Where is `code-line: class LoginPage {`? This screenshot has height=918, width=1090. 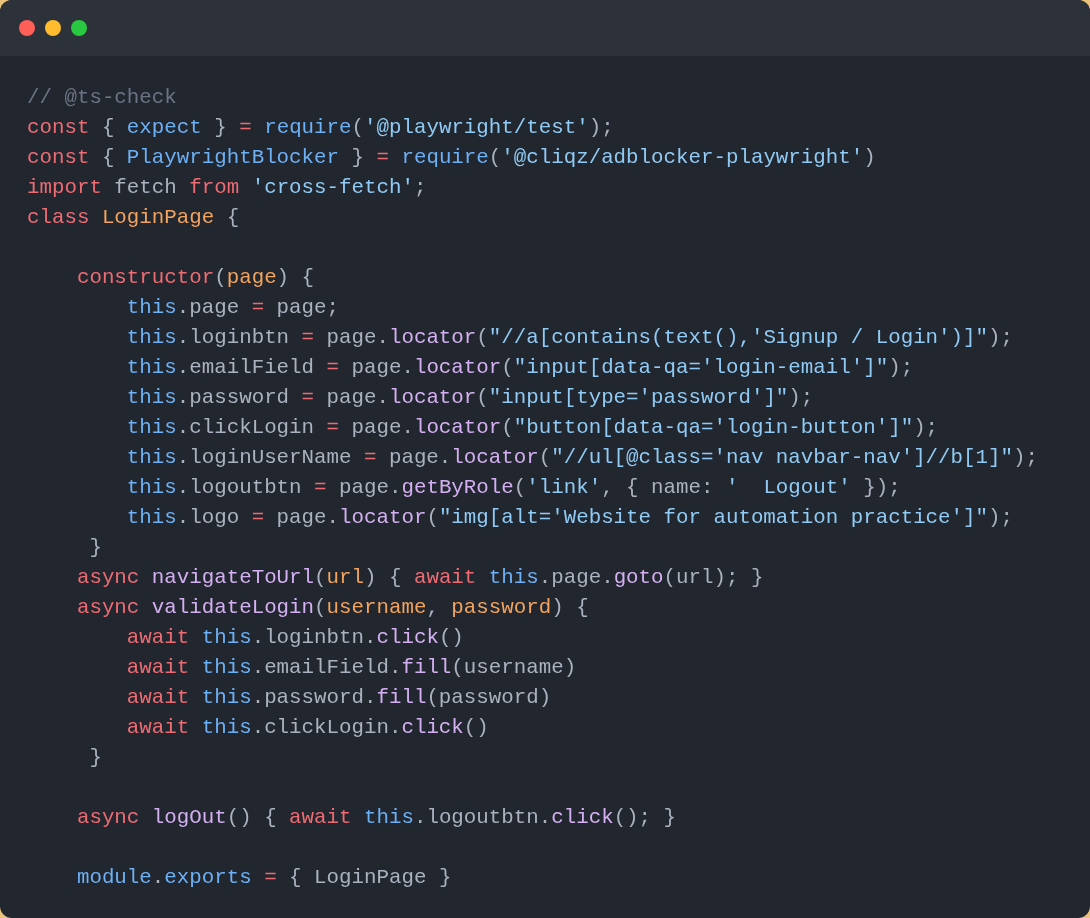 code-line: class LoginPage { is located at coordinates (133, 217).